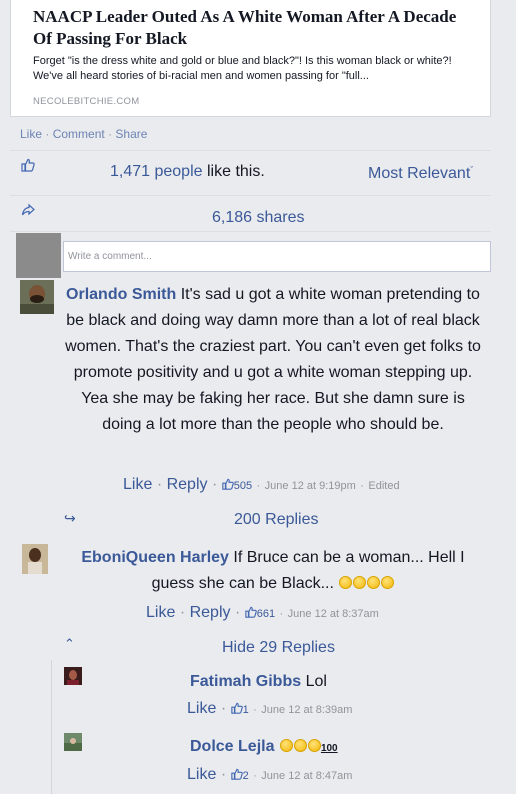 Image resolution: width=516 pixels, height=794 pixels. I want to click on reply-text: Lol, so click(316, 681).